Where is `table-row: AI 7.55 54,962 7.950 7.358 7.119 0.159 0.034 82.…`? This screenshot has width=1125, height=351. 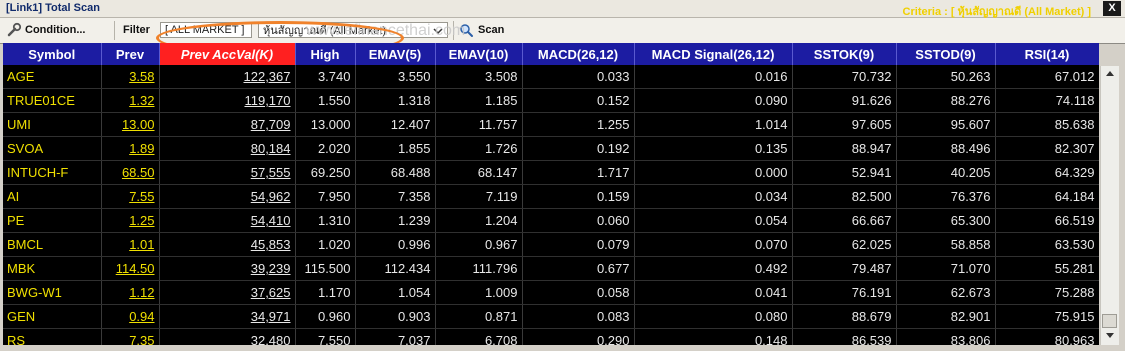
table-row: AI 7.55 54,962 7.950 7.358 7.119 0.159 0.034 82.… is located at coordinates (551, 196).